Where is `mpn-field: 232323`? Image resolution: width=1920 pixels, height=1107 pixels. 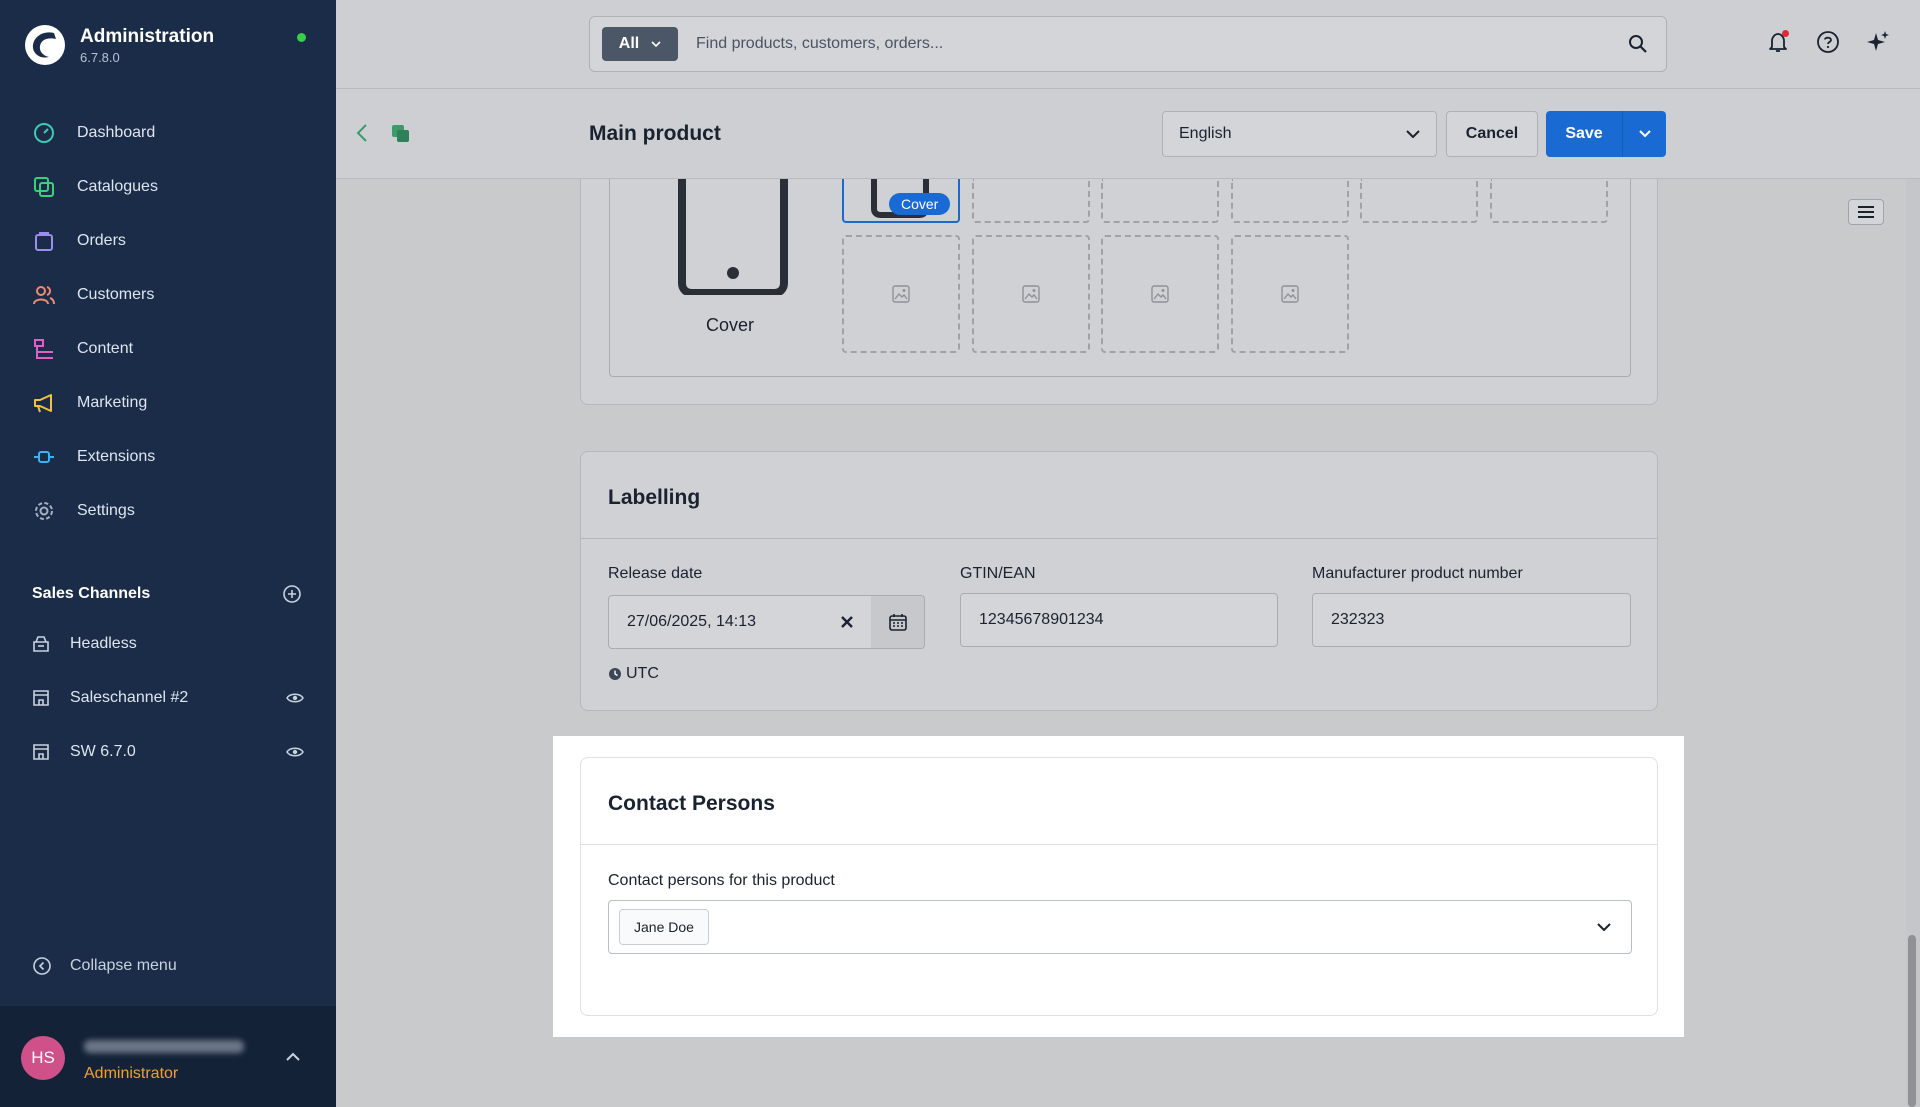
mpn-field: 232323 is located at coordinates (1471, 620).